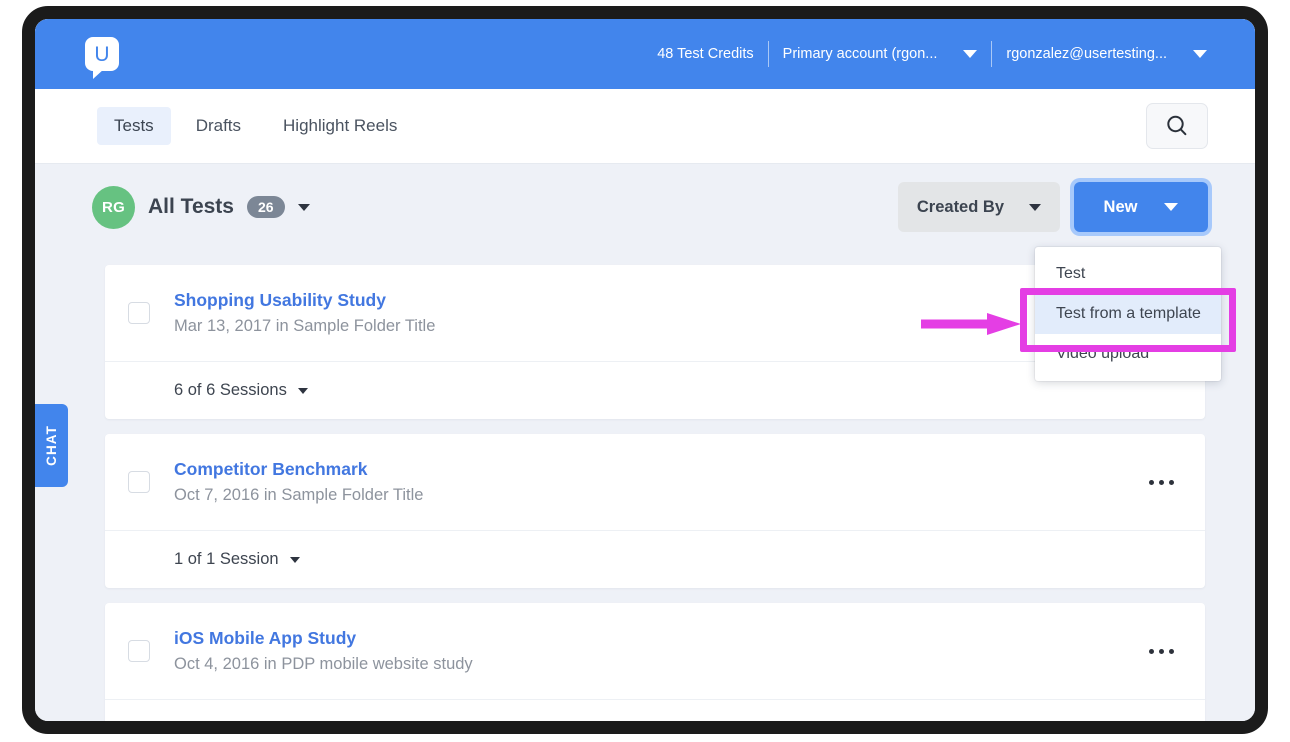 Image resolution: width=1290 pixels, height=742 pixels. I want to click on status-badge: 26, so click(265, 207).